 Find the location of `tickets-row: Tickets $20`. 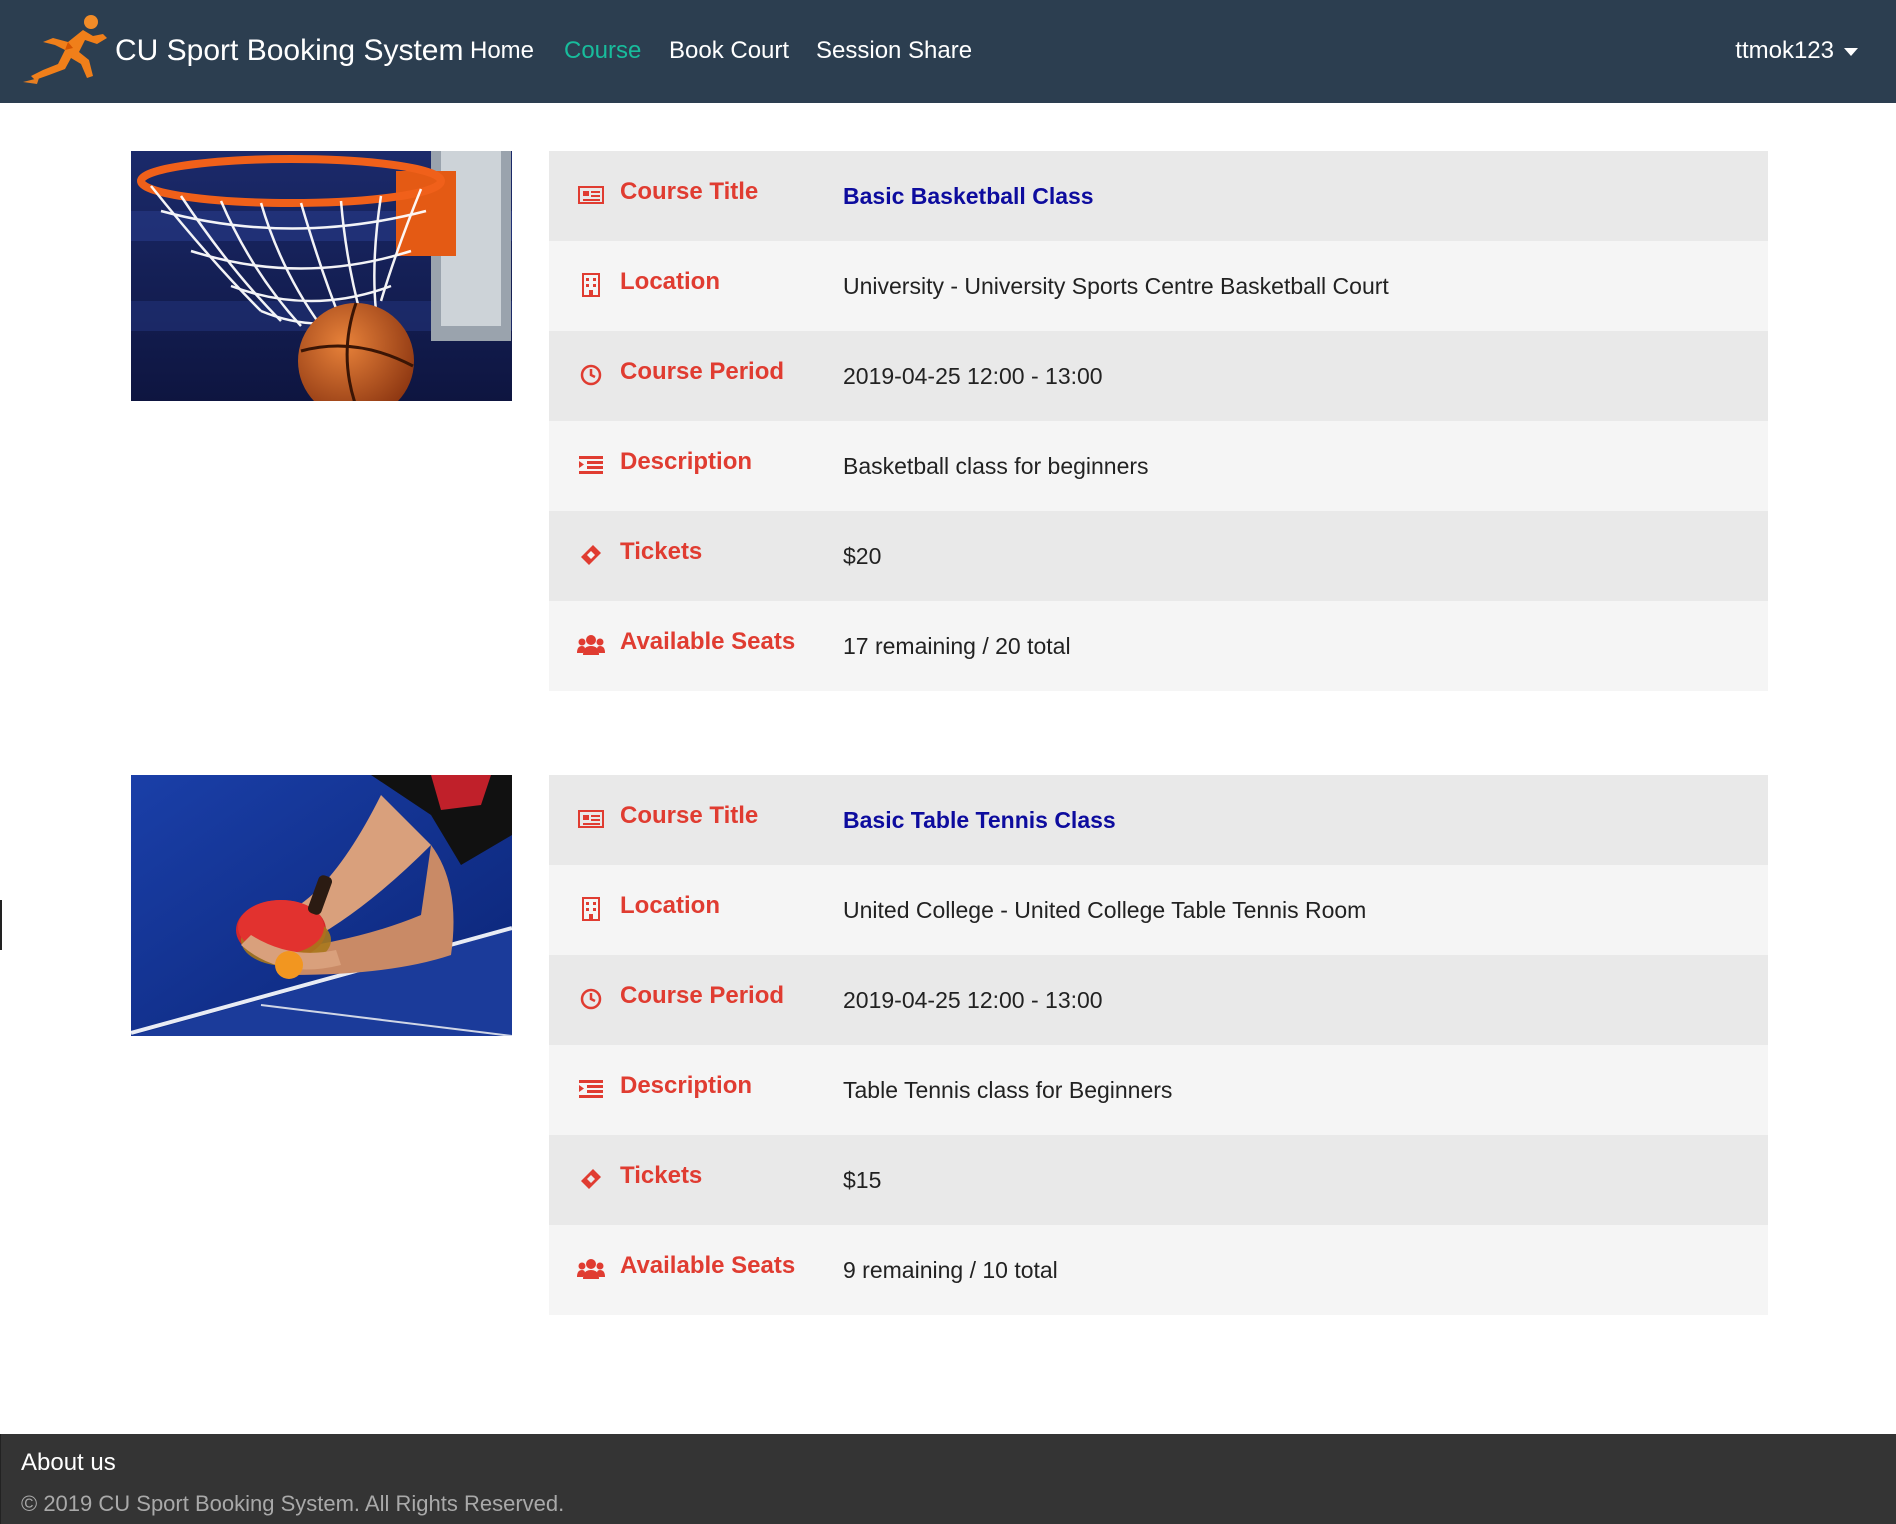

tickets-row: Tickets $20 is located at coordinates (1158, 556).